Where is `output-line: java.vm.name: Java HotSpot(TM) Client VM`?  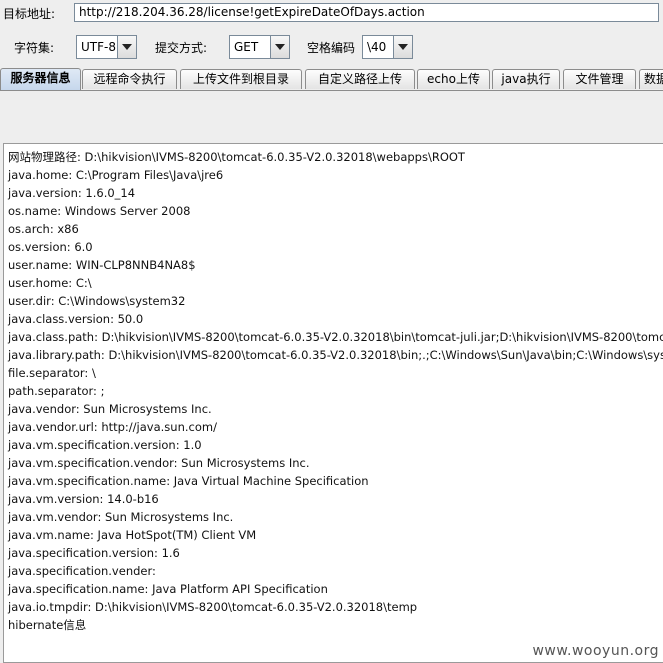 output-line: java.vm.name: Java HotSpot(TM) Client VM is located at coordinates (132, 535).